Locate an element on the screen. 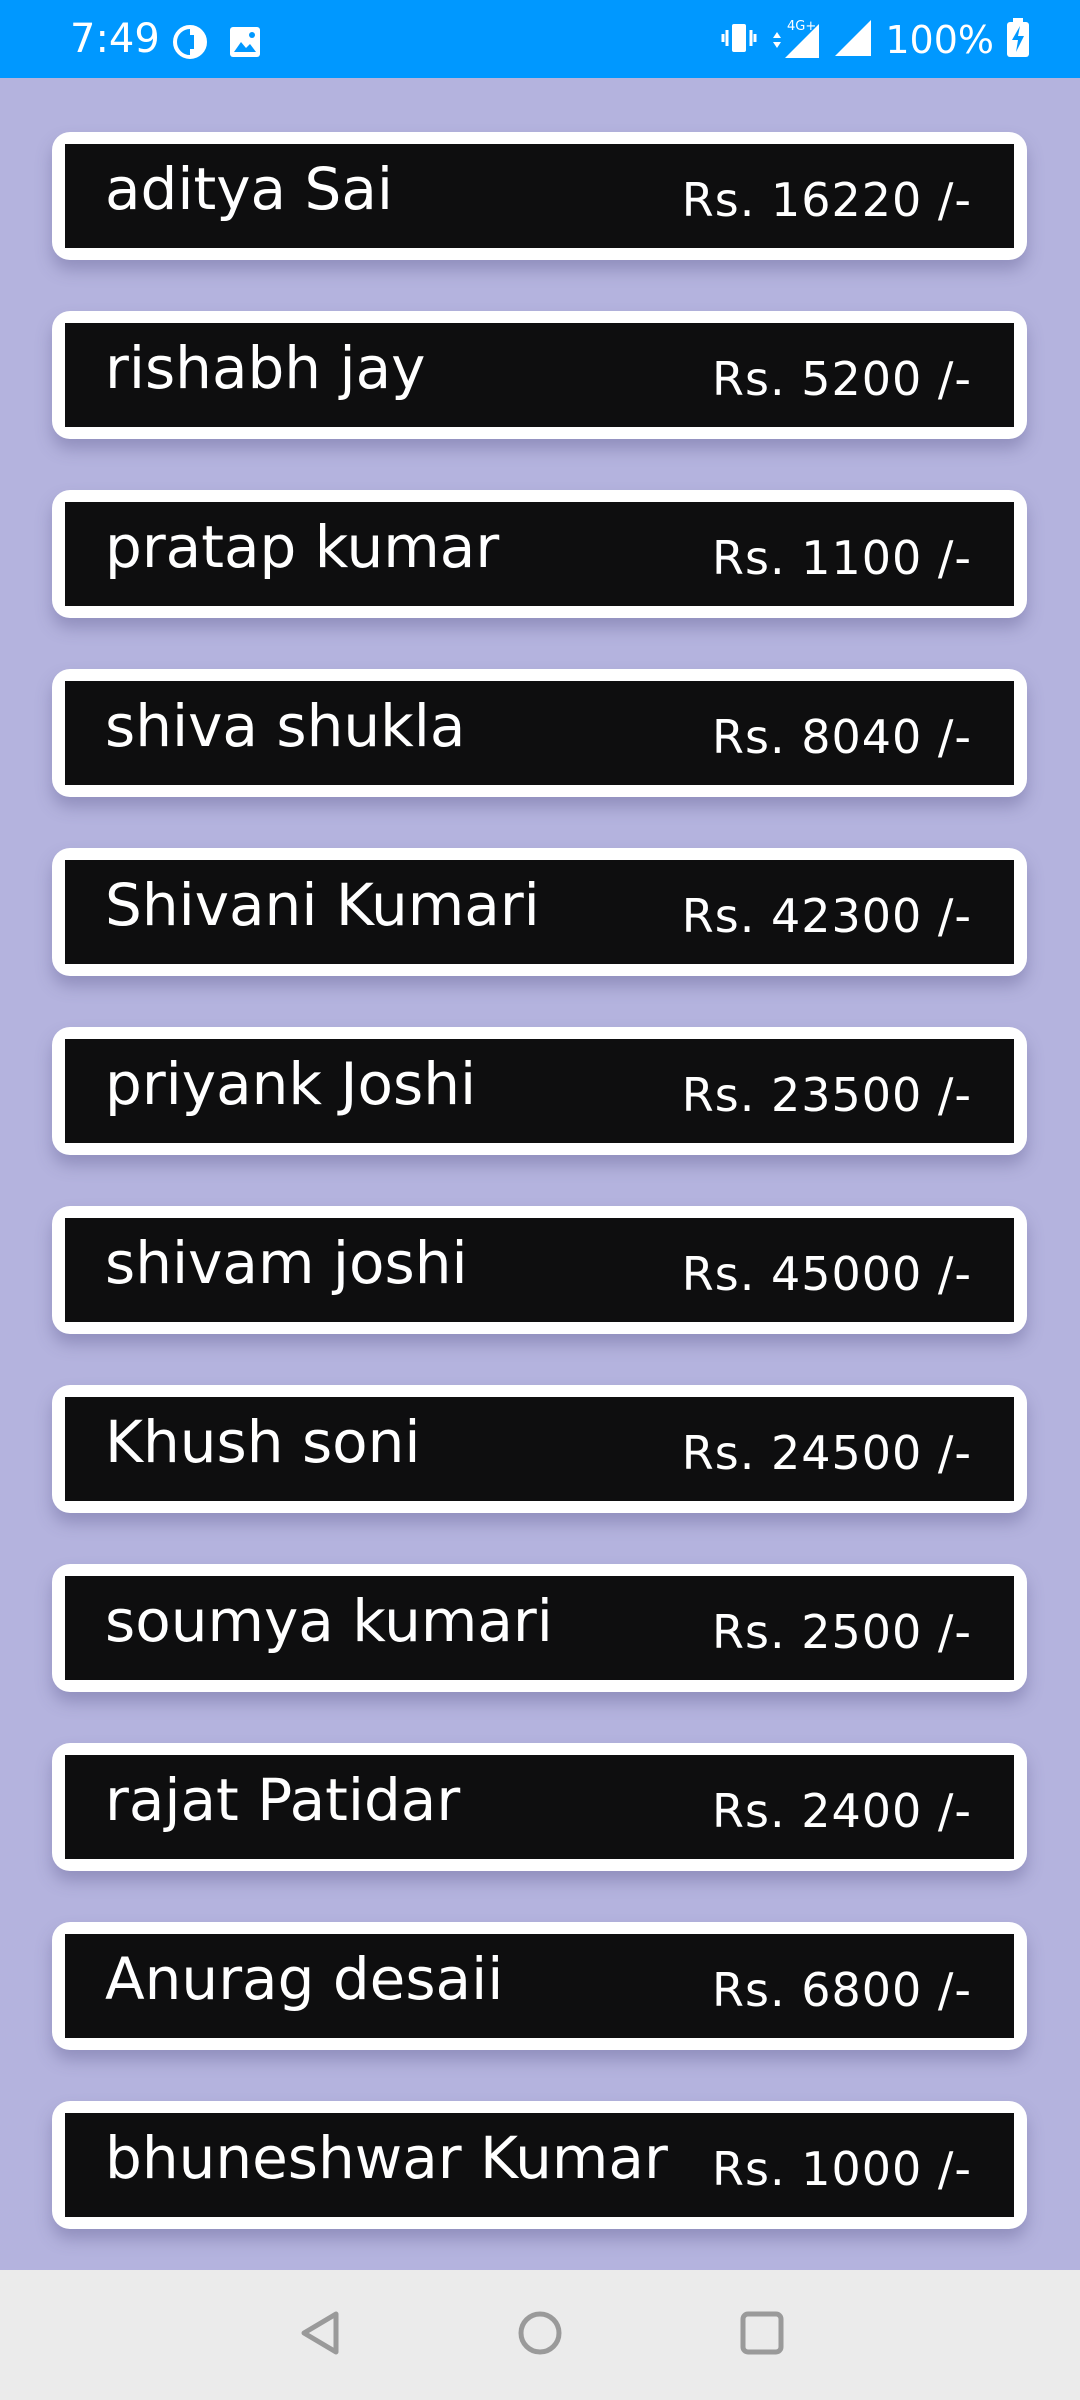 This screenshot has height=2400, width=1080. back-button is located at coordinates (320, 2335).